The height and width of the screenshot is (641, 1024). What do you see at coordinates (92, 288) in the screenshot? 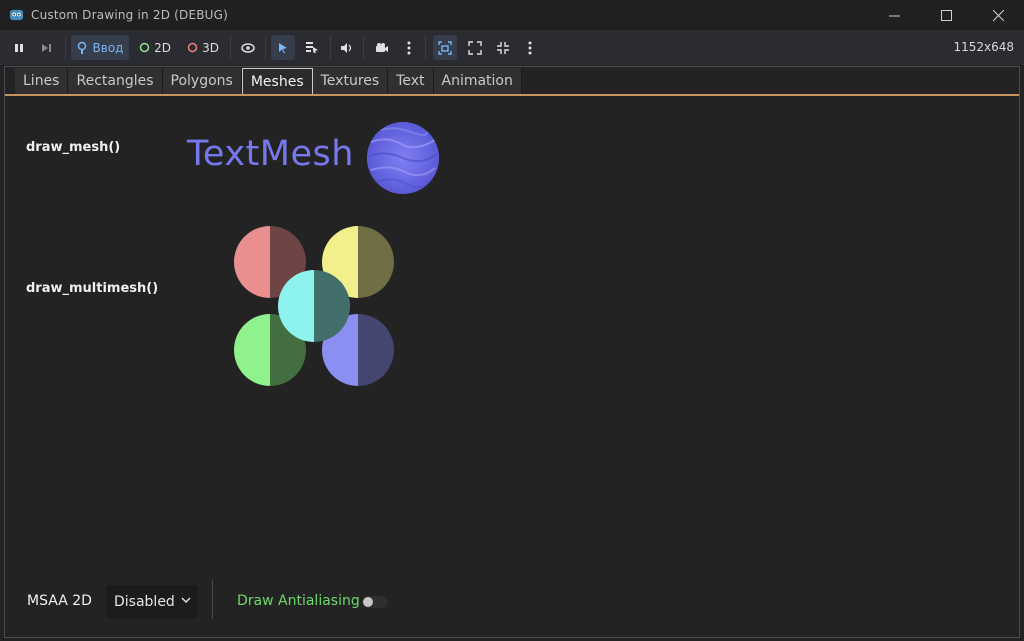
I see `draw-multimesh-label: draw_multimesh()` at bounding box center [92, 288].